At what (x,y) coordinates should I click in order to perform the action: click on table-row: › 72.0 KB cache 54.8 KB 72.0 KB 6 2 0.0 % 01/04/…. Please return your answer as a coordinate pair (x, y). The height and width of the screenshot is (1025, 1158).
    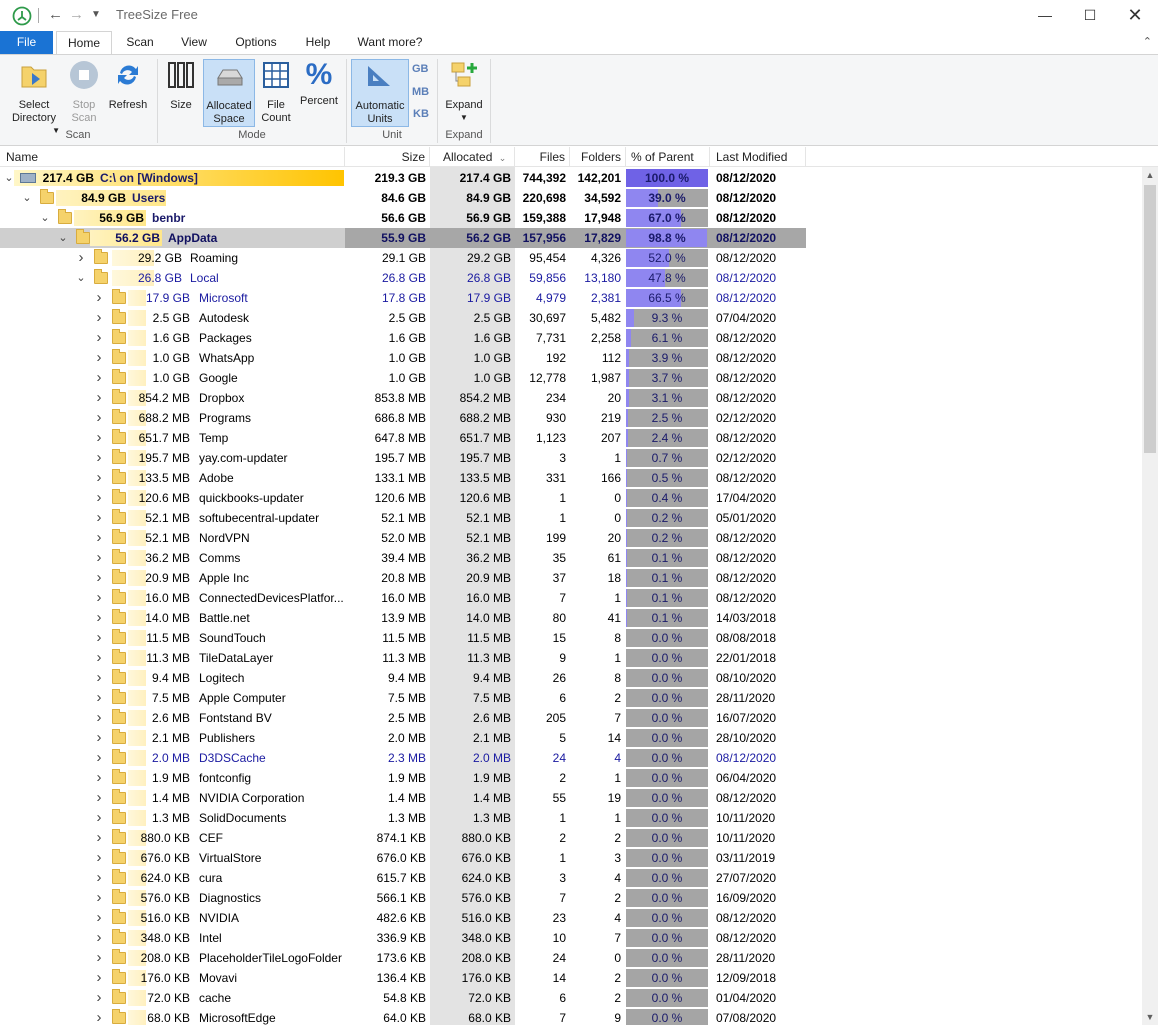
    Looking at the image, I should click on (571, 998).